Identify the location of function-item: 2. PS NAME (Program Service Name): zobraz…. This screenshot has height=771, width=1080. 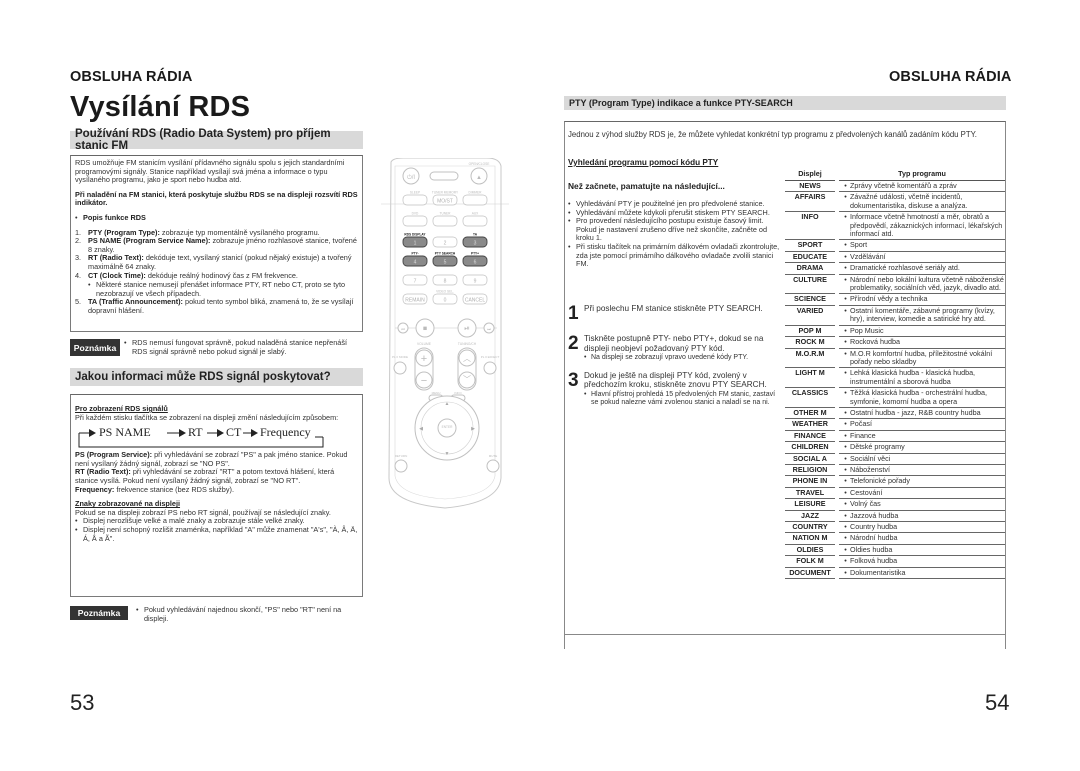
(216, 245).